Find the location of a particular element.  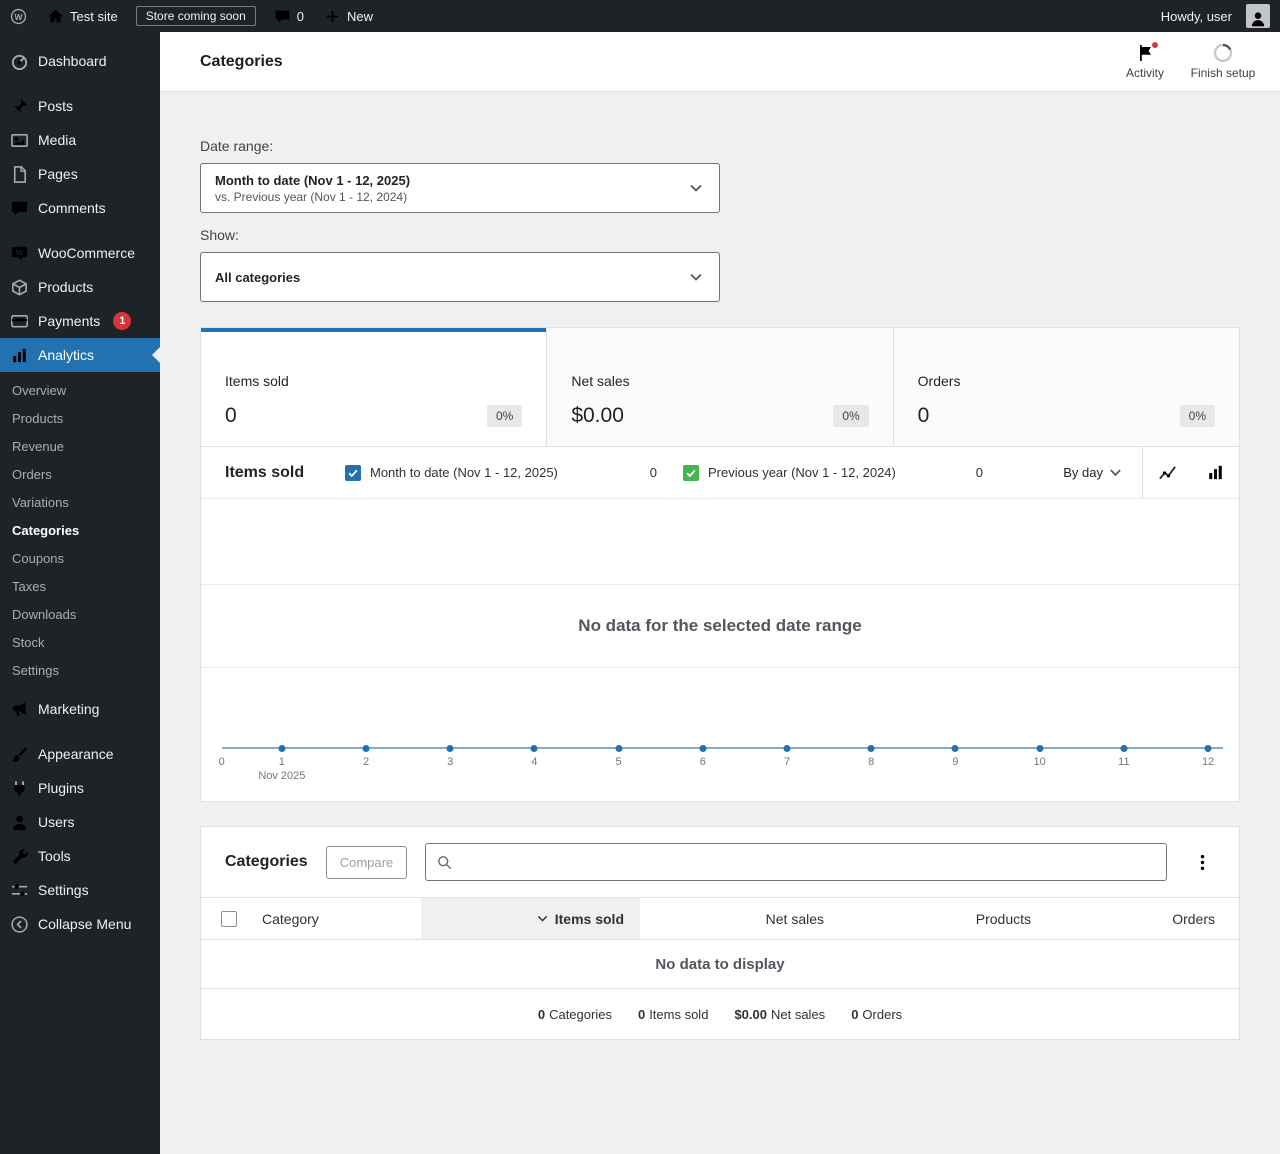

sidebar-item-plugins: Plugins is located at coordinates (80, 788).